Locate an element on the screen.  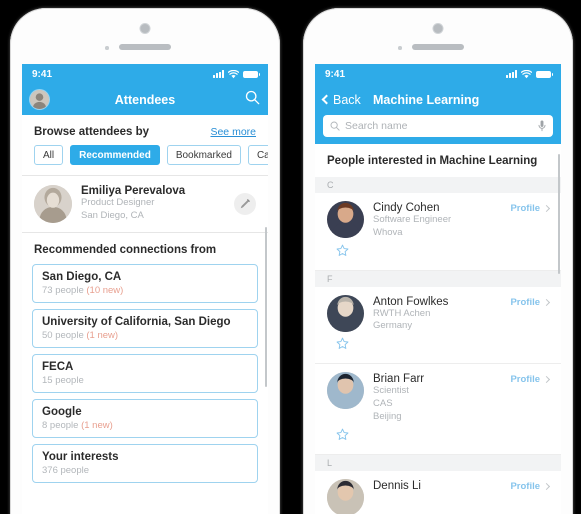
left-status-bar: 9:41 is located at coordinates (145, 74).